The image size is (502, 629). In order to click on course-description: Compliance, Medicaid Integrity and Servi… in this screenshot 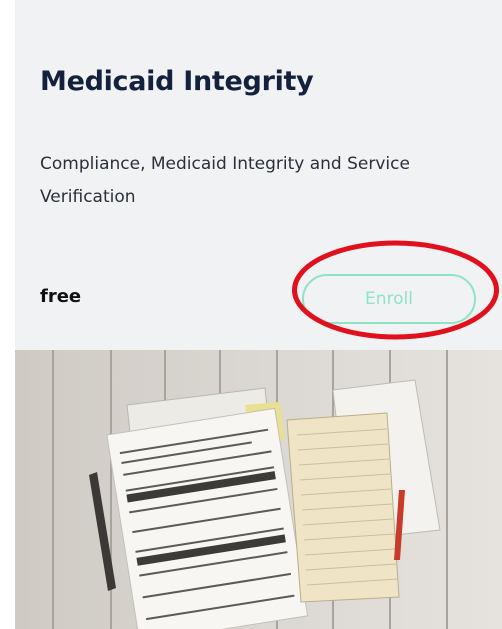, I will do `click(225, 180)`.